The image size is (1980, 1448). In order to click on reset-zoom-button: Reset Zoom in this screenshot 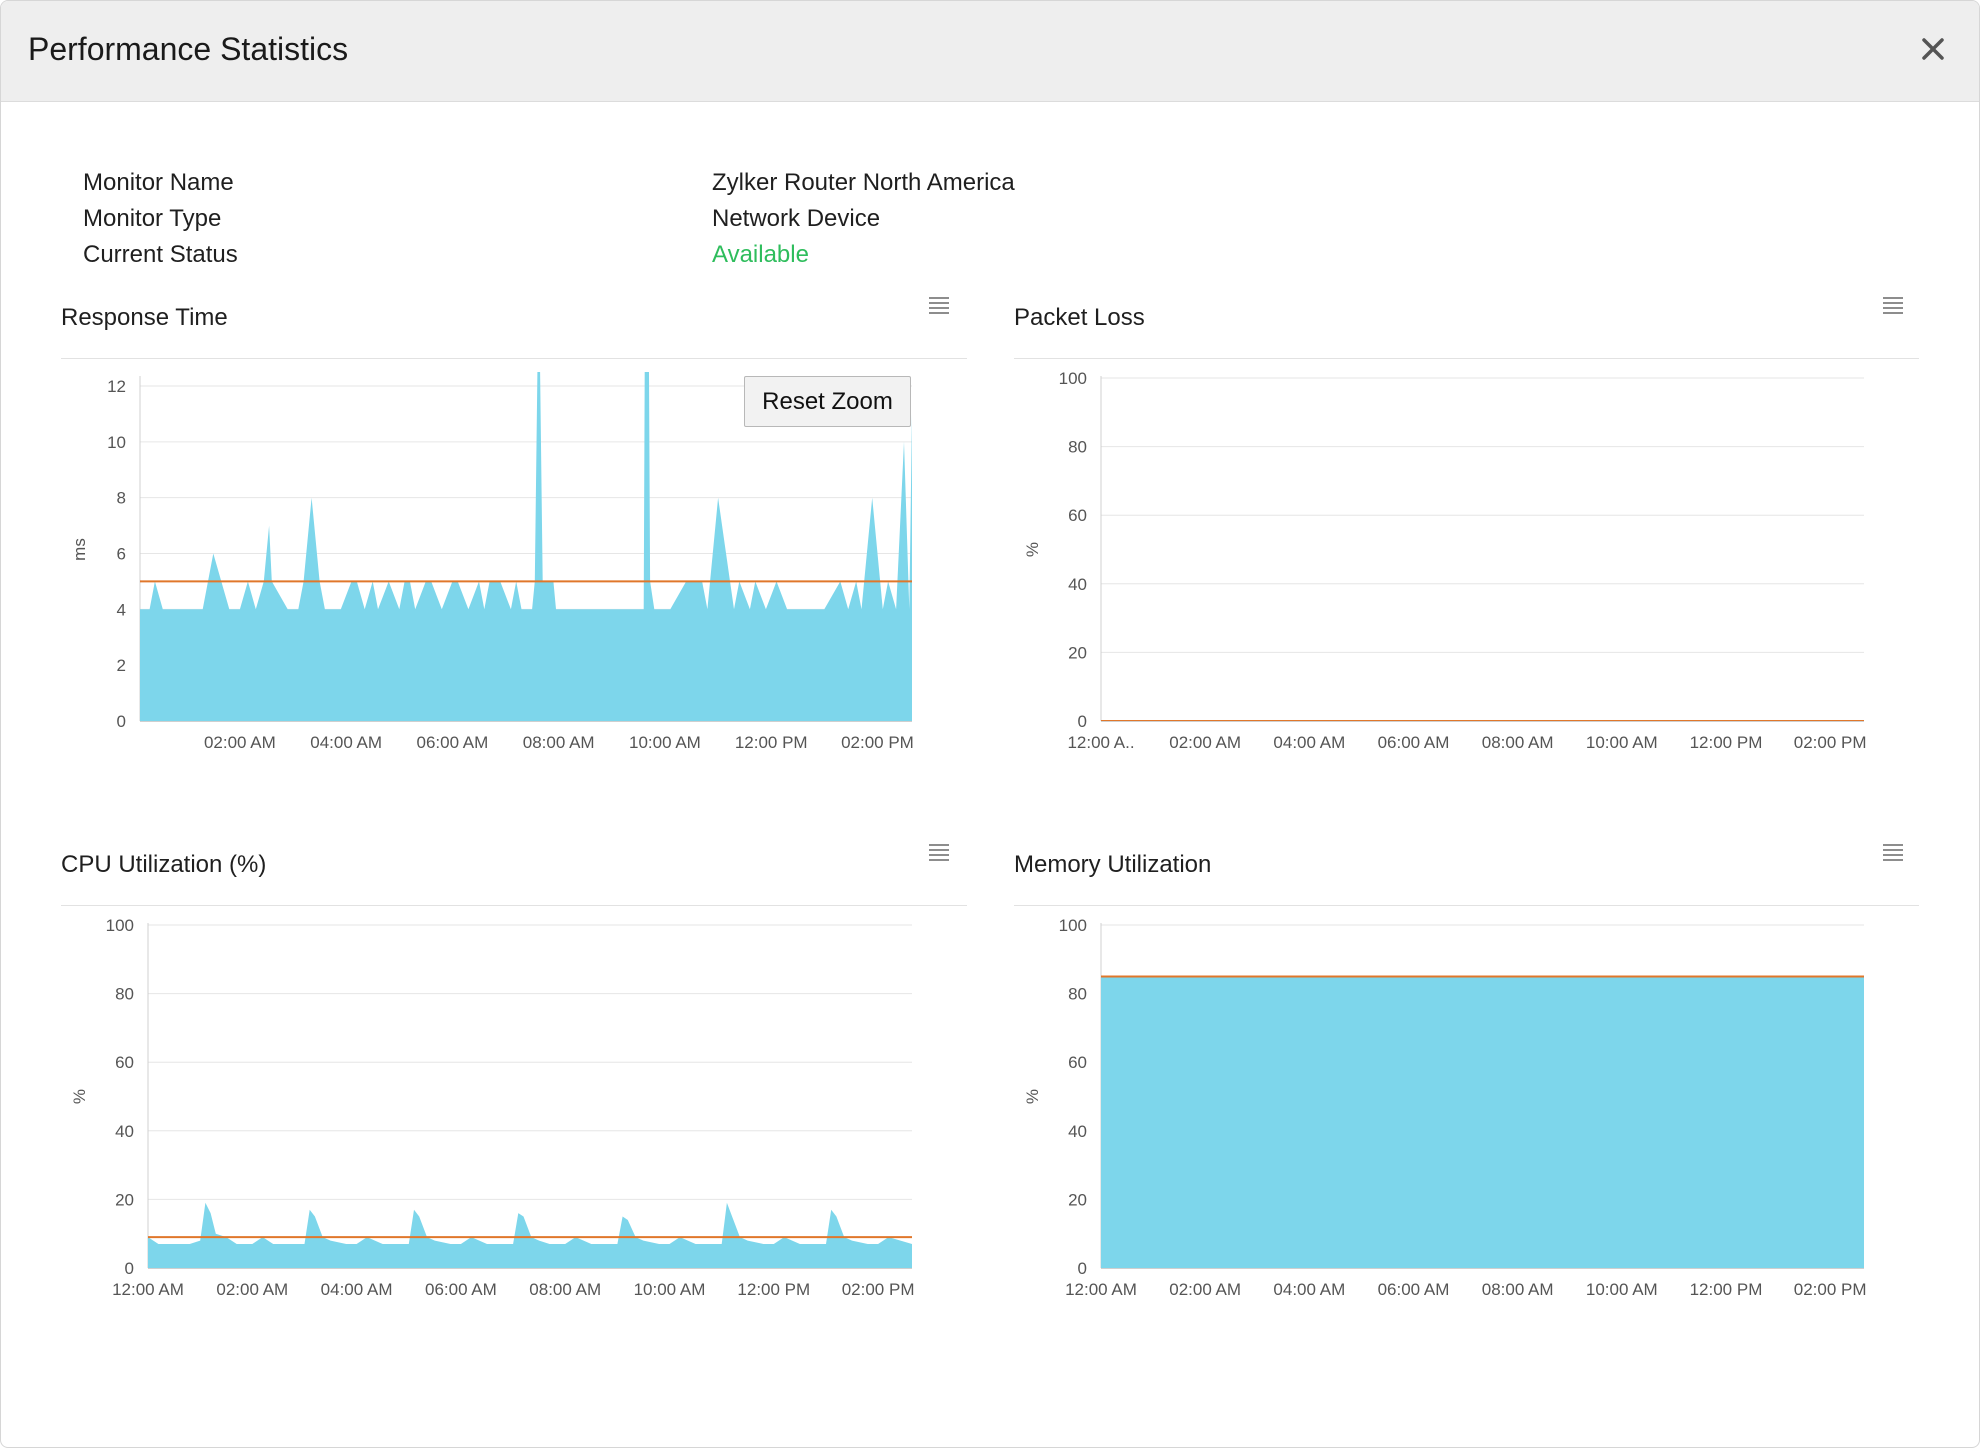, I will do `click(827, 401)`.